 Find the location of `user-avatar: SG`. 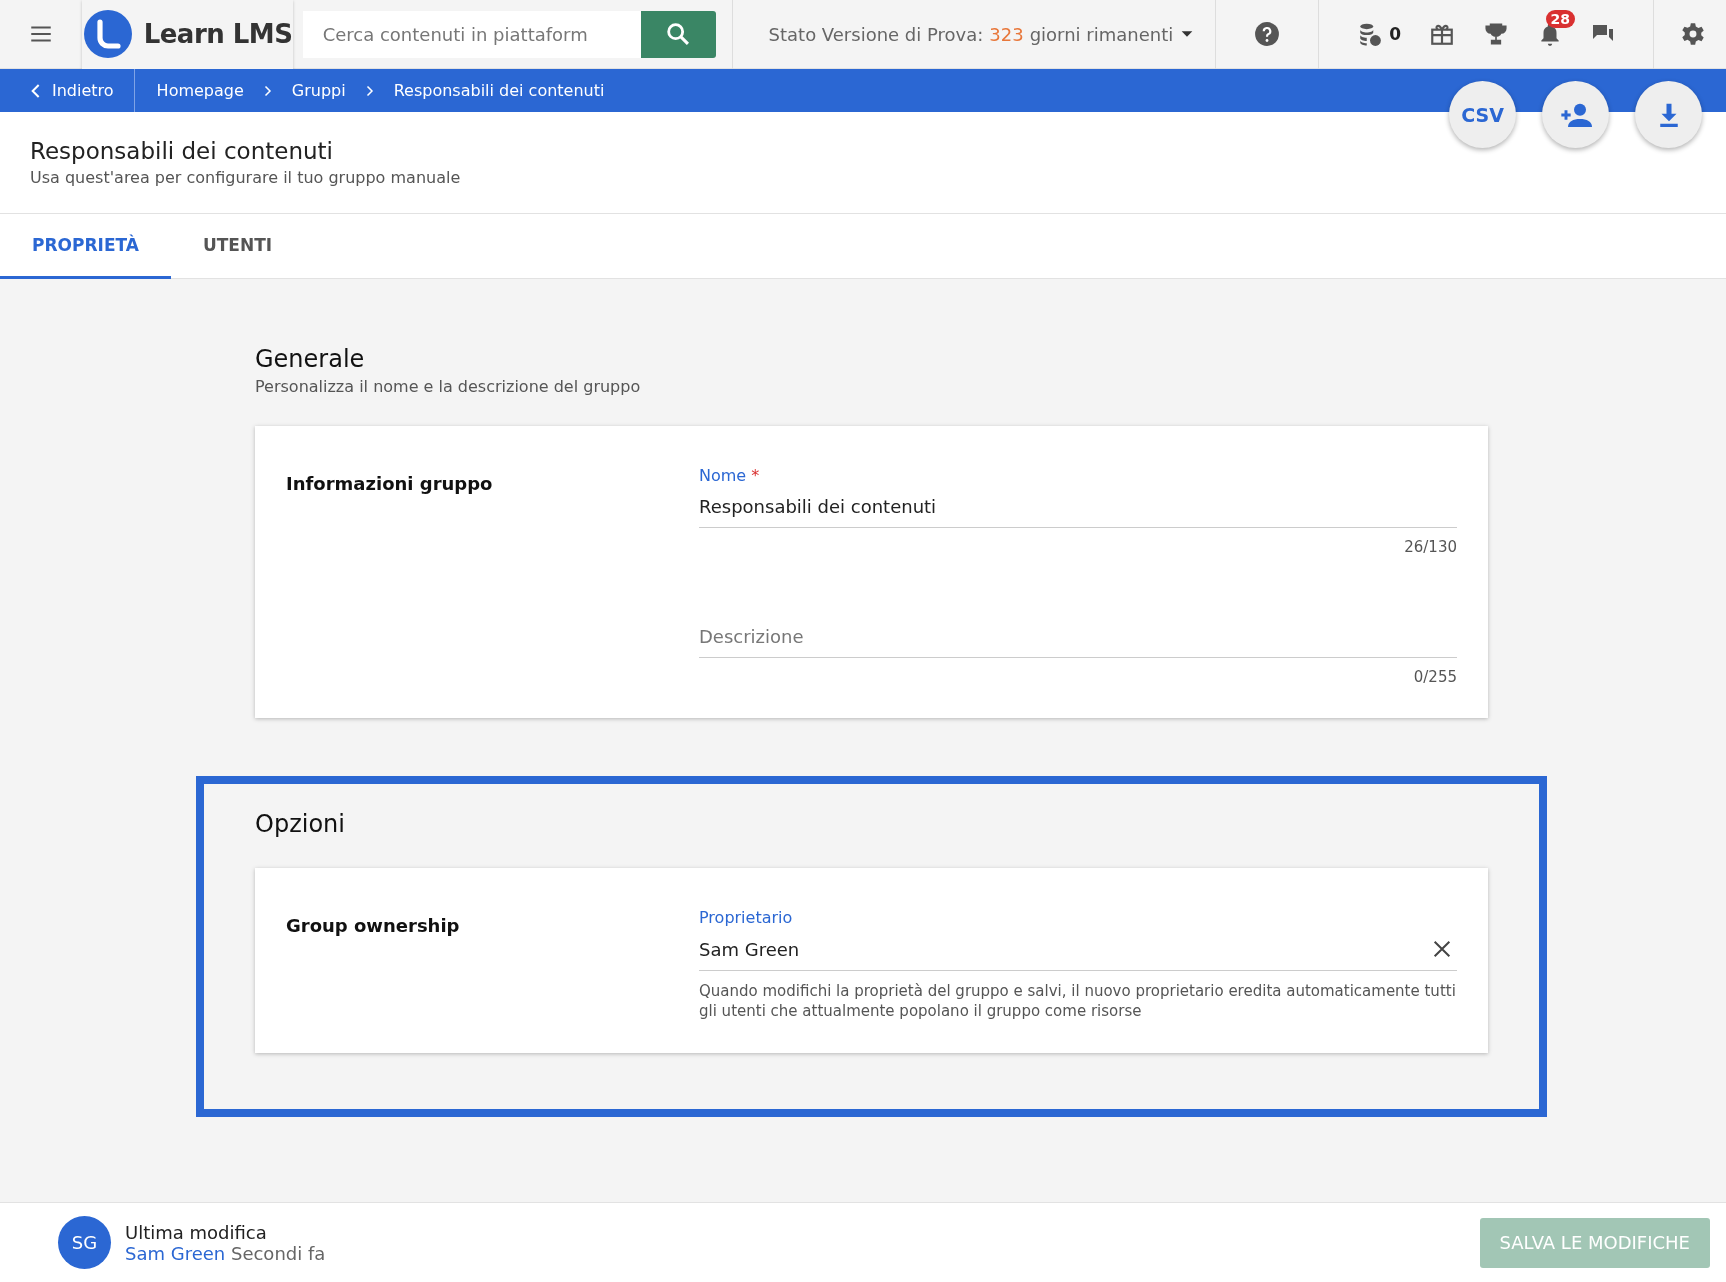

user-avatar: SG is located at coordinates (84, 1242).